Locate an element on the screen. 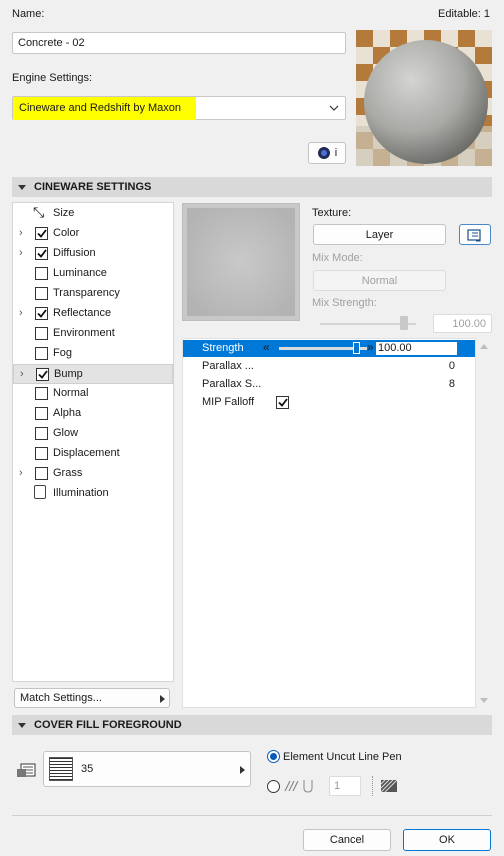  channel-item: ⤡ Size is located at coordinates (93, 214).